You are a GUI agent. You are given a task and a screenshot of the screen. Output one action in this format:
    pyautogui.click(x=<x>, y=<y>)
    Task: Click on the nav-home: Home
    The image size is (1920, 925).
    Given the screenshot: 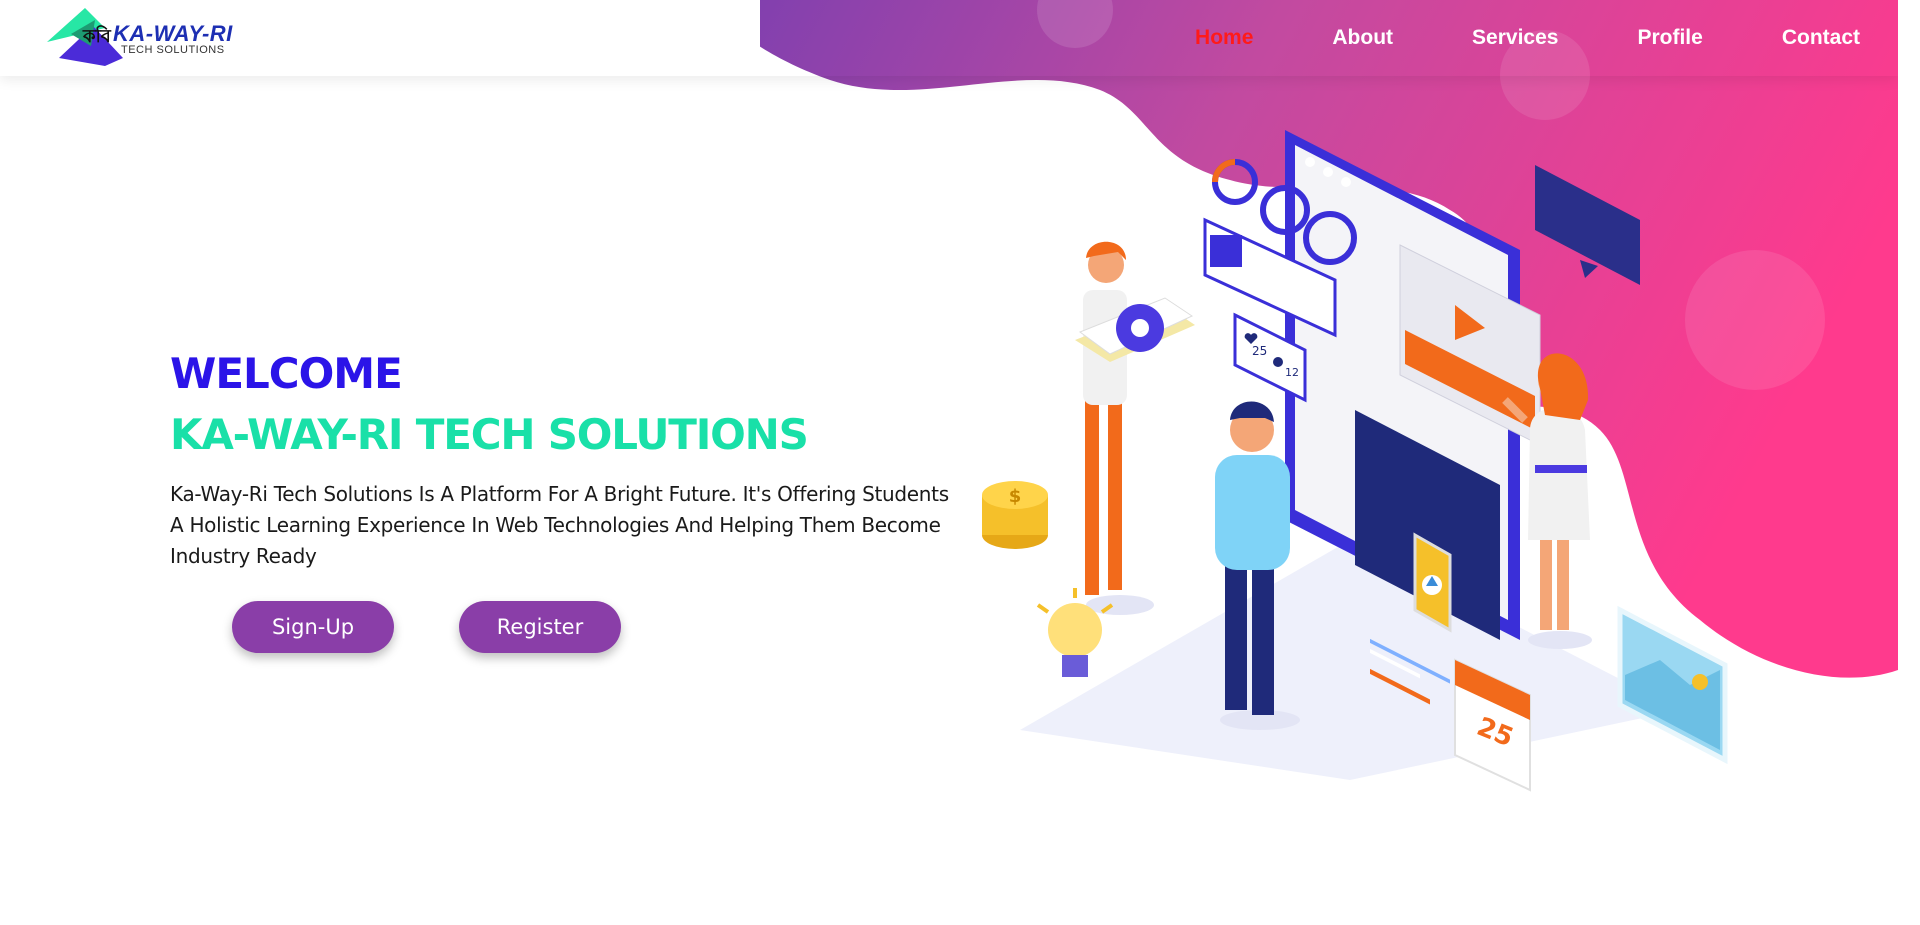 What is the action you would take?
    pyautogui.click(x=1224, y=38)
    